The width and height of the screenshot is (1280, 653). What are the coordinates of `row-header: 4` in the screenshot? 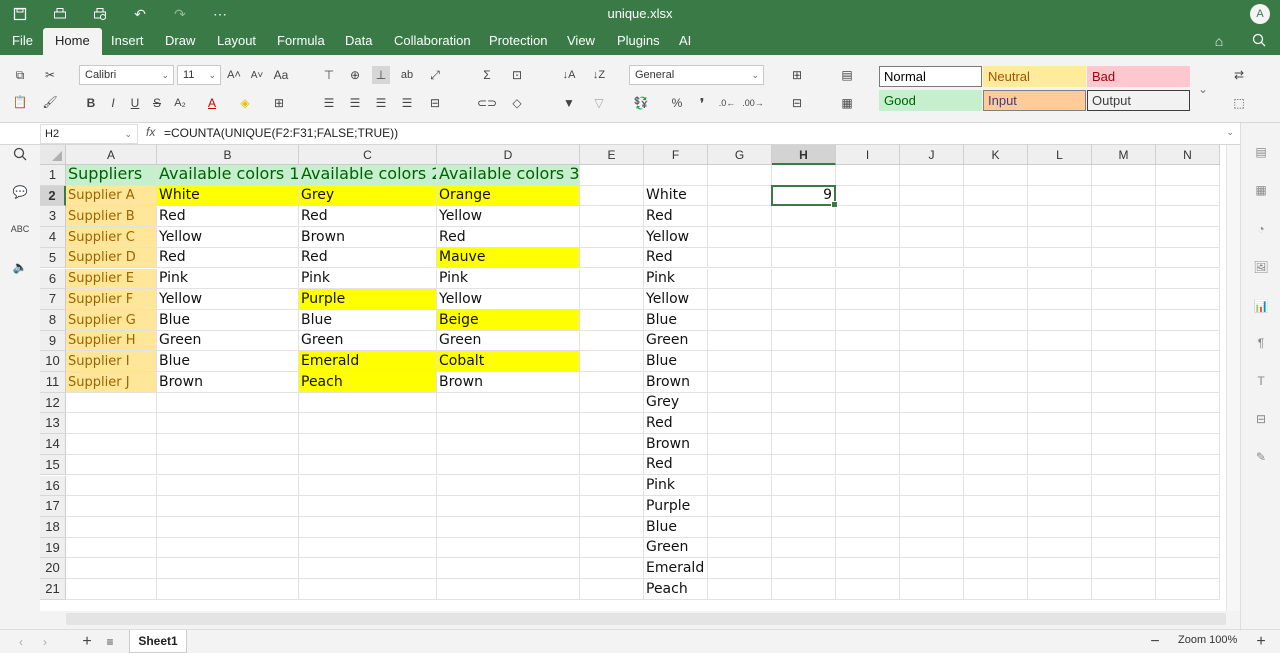 It's located at (53, 237).